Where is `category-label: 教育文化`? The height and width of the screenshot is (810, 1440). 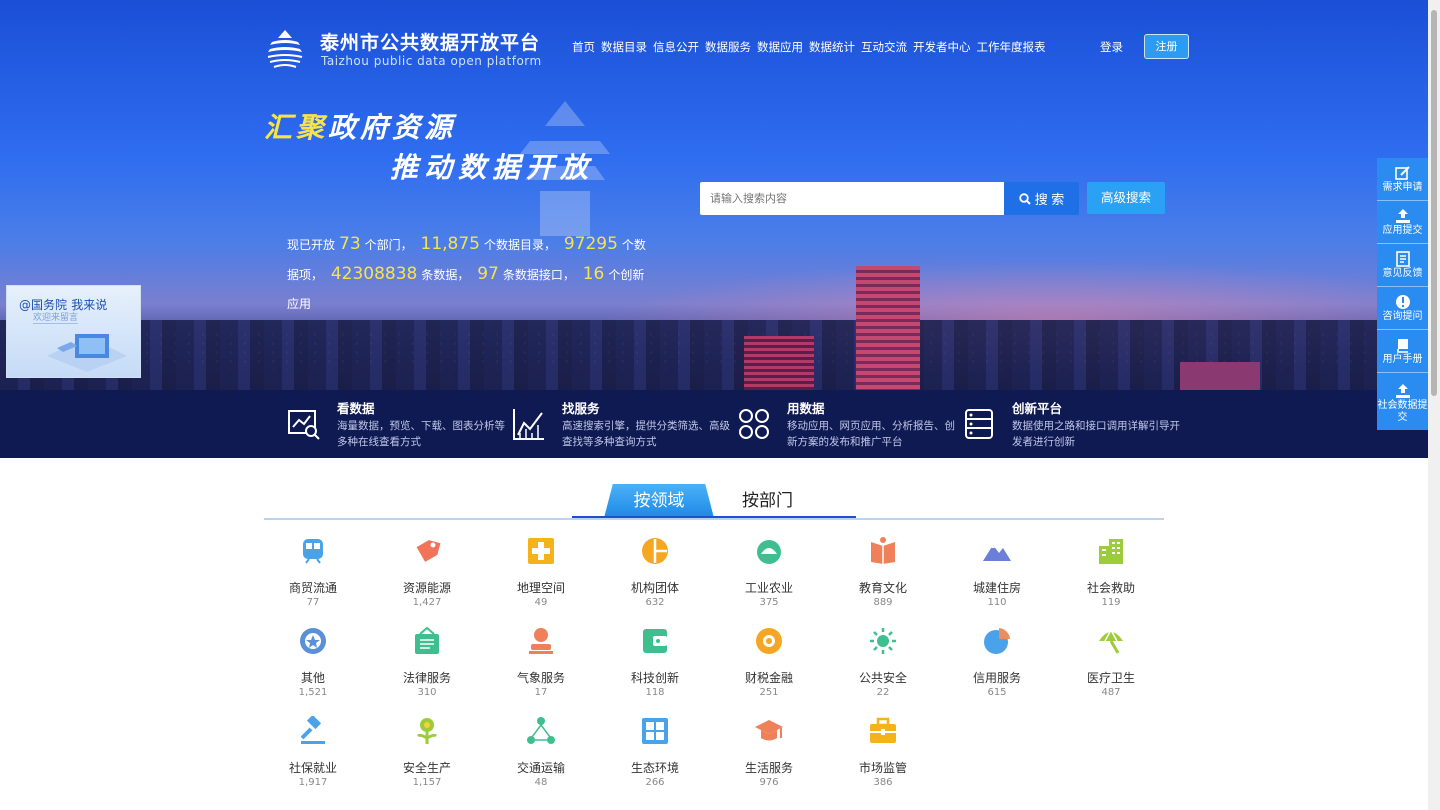
category-label: 教育文化 is located at coordinates (882, 588).